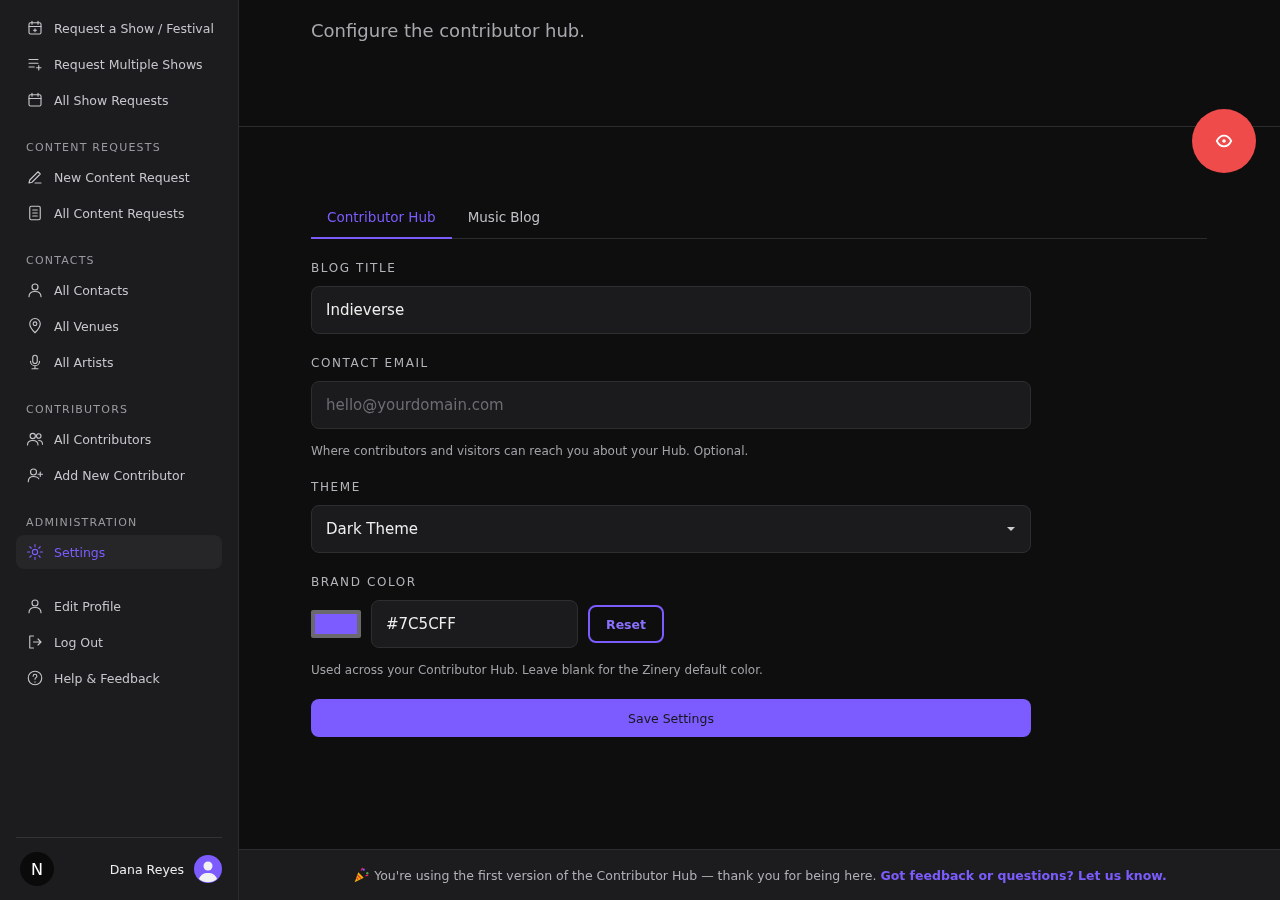  Describe the element at coordinates (671, 405) in the screenshot. I see `email-field: hello@yourdomain.com` at that location.